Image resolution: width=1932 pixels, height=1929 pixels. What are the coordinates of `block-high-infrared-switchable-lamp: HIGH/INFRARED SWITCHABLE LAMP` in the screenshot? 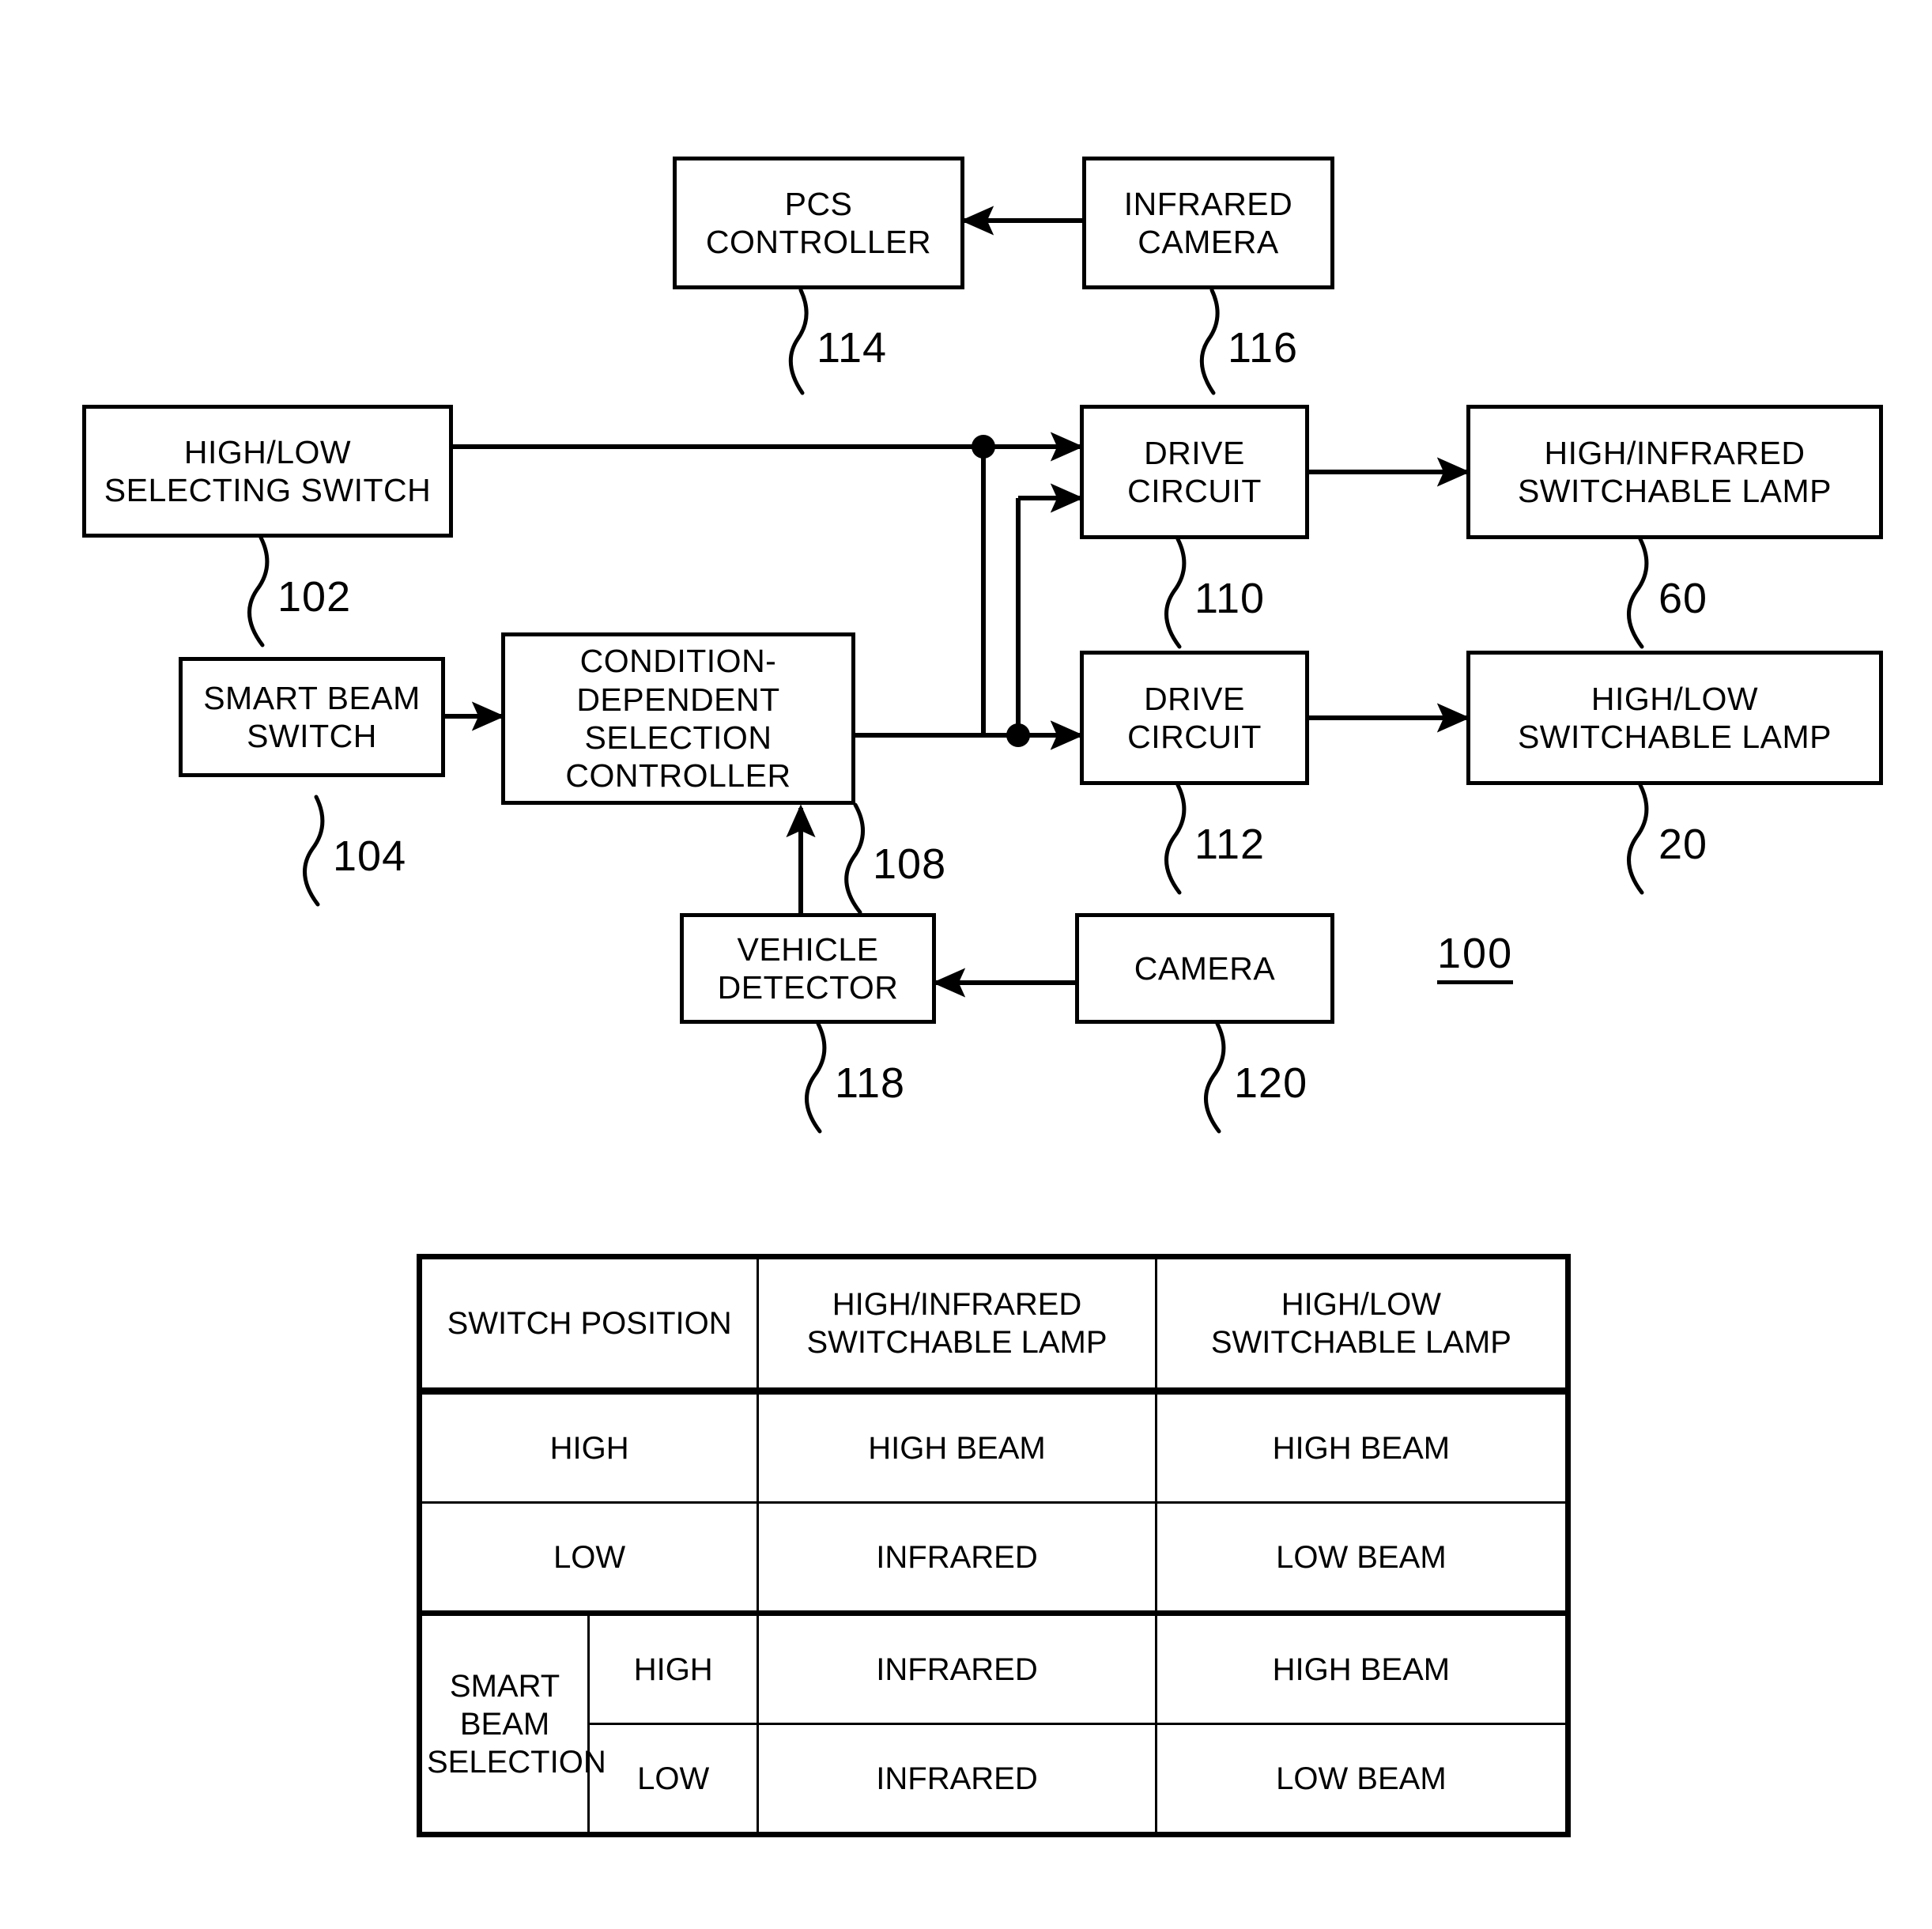 It's located at (1674, 472).